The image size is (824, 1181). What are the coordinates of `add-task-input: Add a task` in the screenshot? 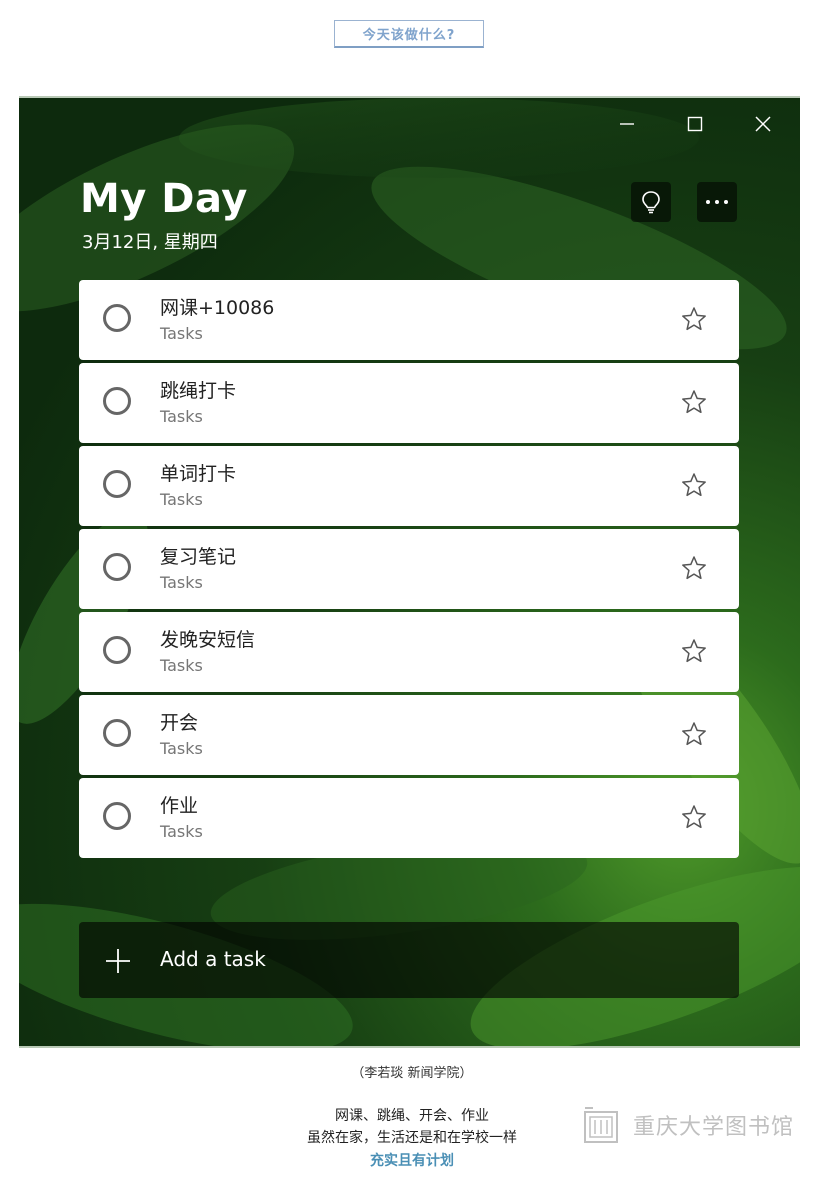 It's located at (409, 960).